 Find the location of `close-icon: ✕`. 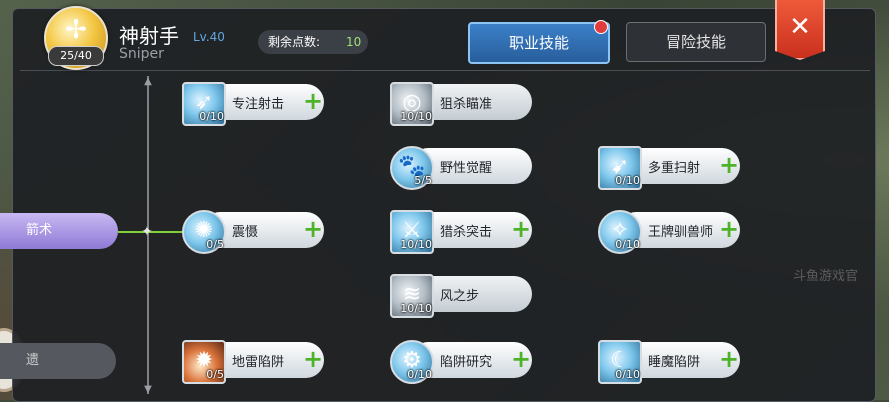

close-icon: ✕ is located at coordinates (800, 27).